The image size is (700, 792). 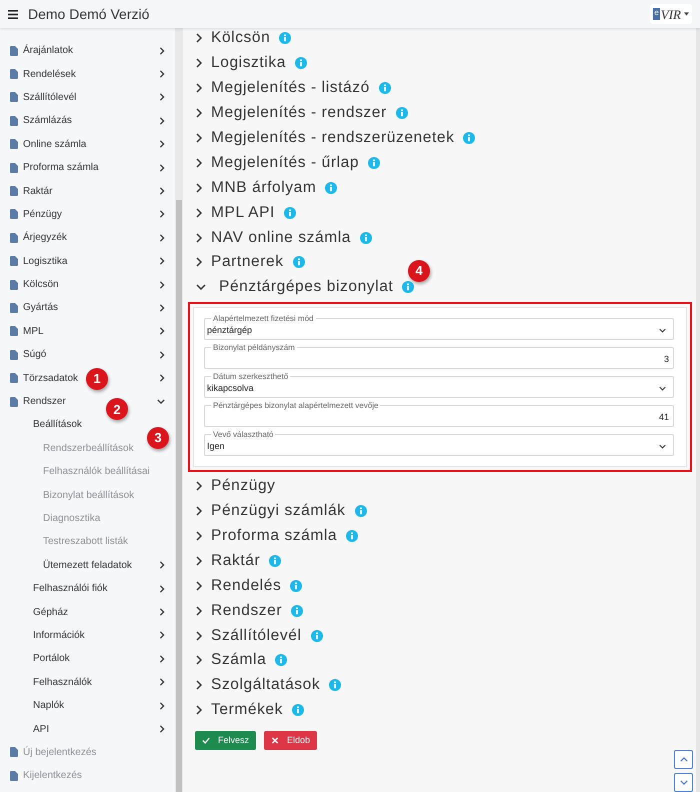 What do you see at coordinates (243, 213) in the screenshot?
I see `section-title: MPL API` at bounding box center [243, 213].